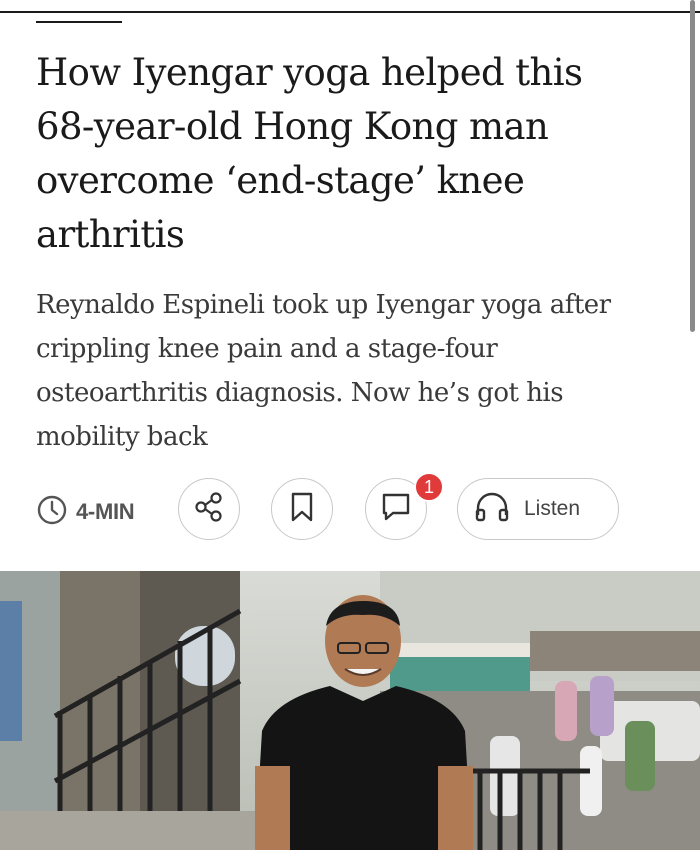  I want to click on read-time-label: 4-MIN, so click(105, 511).